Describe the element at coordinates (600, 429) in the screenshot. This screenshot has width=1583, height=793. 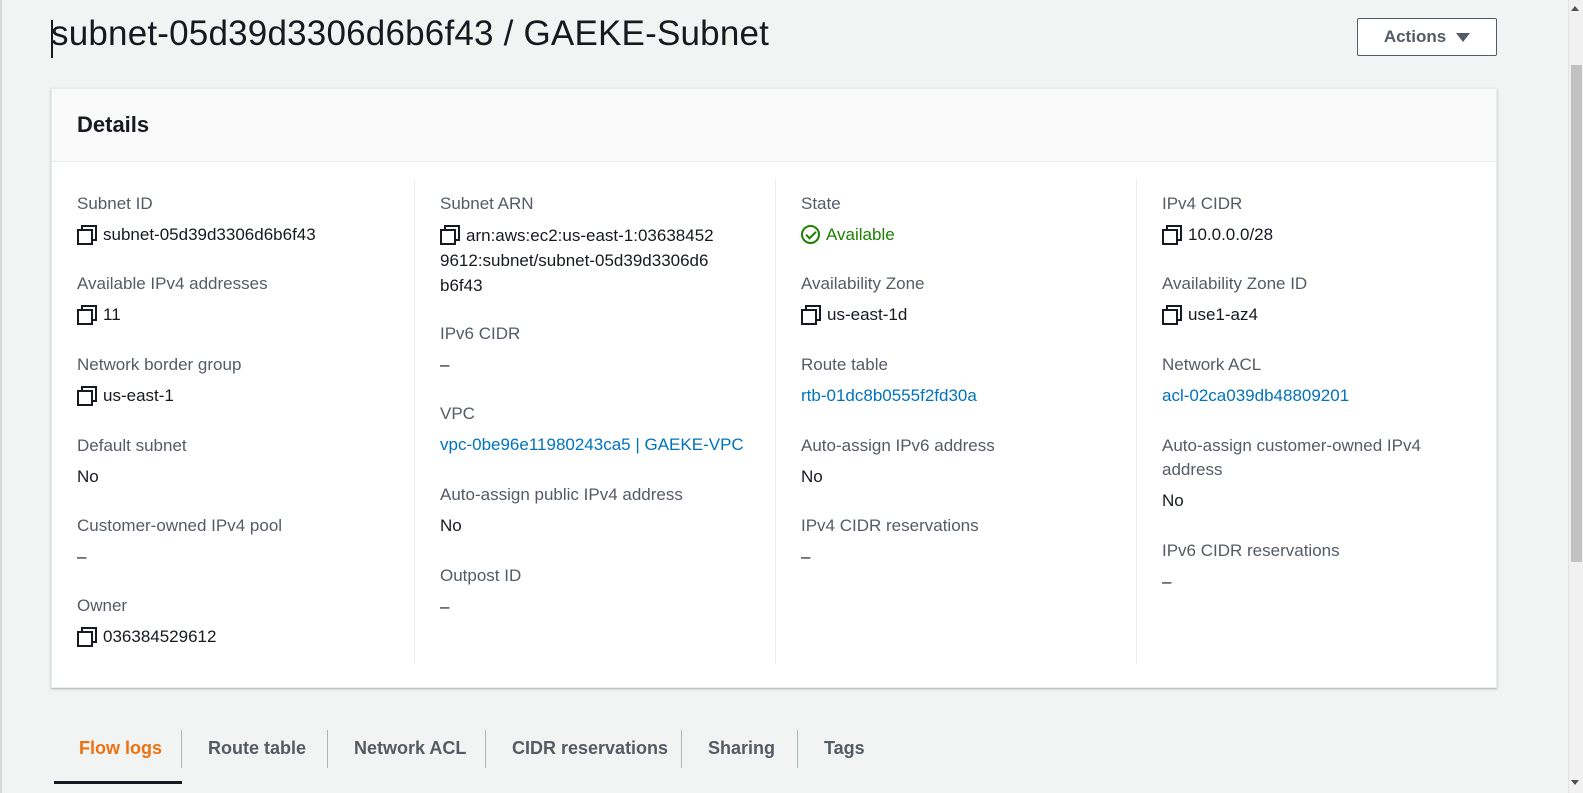
I see `field-vpc: VPC vpc-0be96e11980243ca5 | GAEKE-VPC` at that location.